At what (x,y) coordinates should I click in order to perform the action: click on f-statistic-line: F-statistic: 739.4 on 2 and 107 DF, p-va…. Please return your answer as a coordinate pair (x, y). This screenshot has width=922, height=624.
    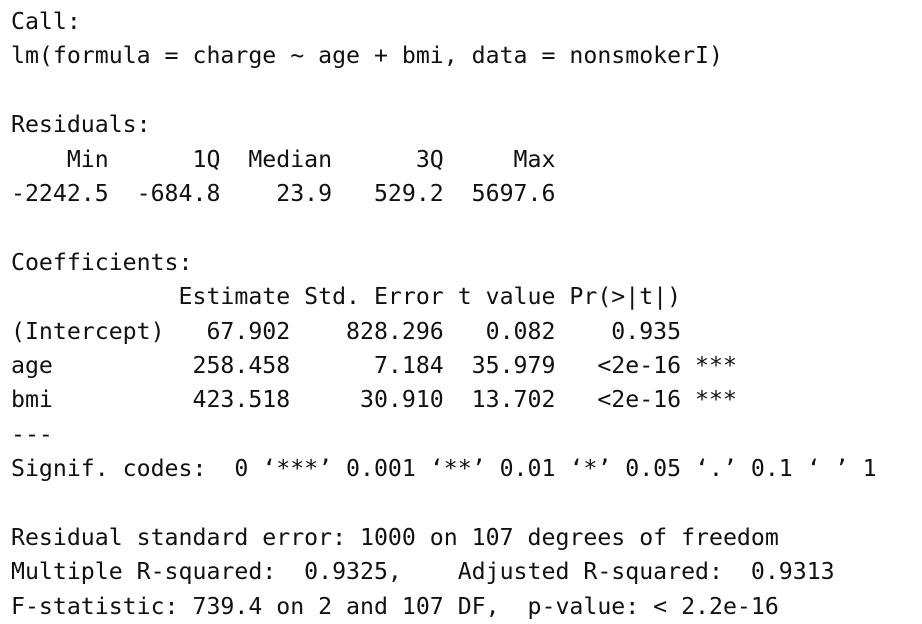
    Looking at the image, I should click on (395, 606).